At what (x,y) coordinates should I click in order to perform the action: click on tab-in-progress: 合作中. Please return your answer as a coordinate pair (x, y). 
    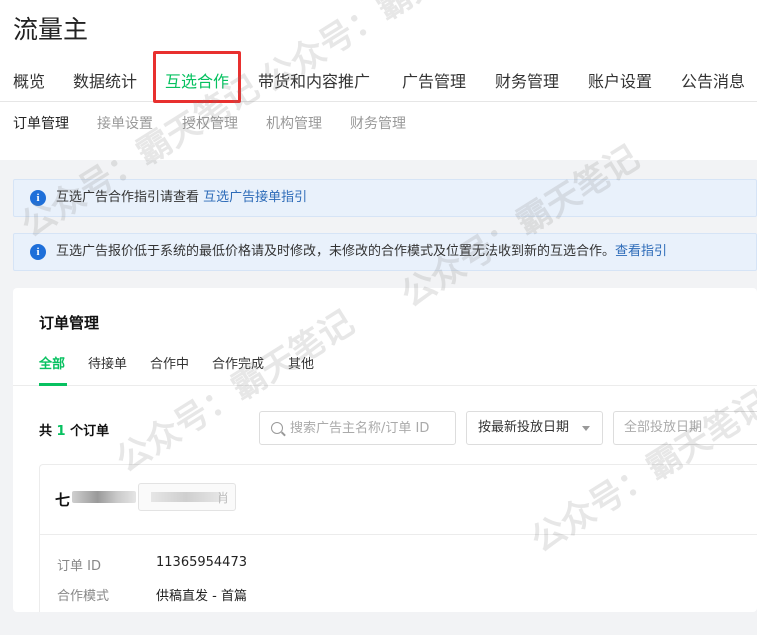
    Looking at the image, I should click on (169, 365).